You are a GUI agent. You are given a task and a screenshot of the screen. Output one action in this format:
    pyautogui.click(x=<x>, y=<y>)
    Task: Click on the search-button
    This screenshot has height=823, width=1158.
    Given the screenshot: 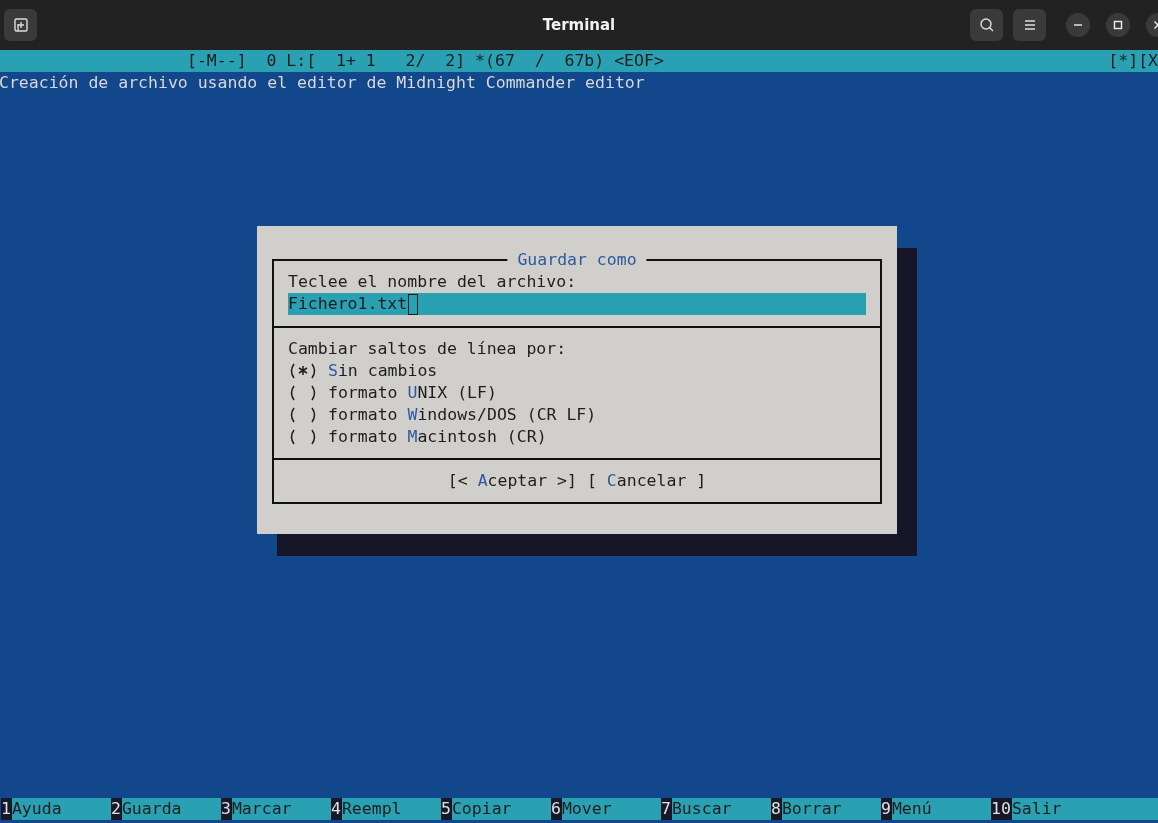 What is the action you would take?
    pyautogui.click(x=986, y=25)
    